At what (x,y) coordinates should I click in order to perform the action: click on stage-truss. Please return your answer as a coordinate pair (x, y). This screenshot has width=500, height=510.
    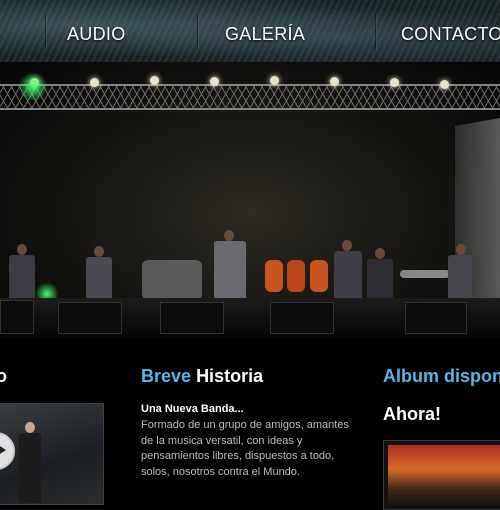
    Looking at the image, I should click on (250, 97).